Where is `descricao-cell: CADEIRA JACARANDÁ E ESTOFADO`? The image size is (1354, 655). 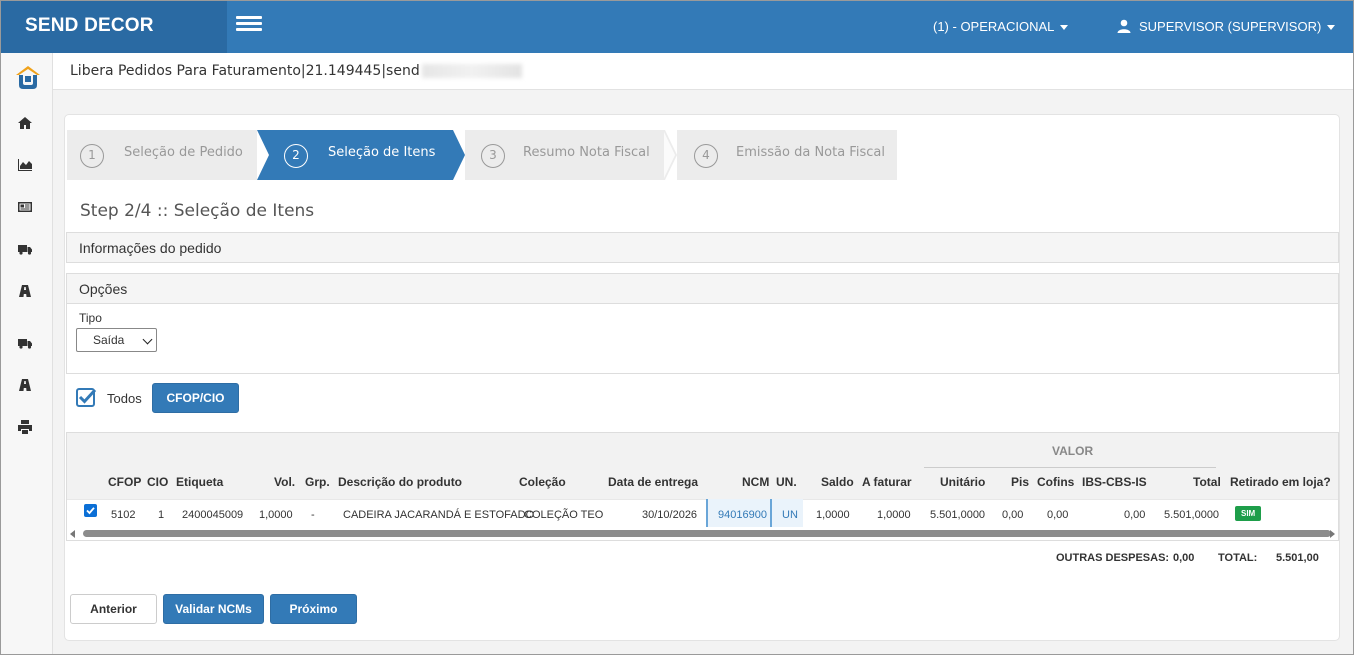
descricao-cell: CADEIRA JACARANDÁ E ESTOFADO is located at coordinates (439, 515).